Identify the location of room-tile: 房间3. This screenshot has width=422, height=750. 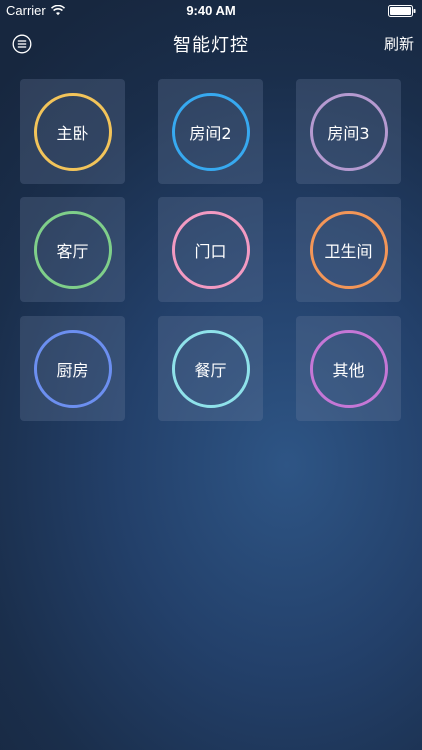
(348, 131).